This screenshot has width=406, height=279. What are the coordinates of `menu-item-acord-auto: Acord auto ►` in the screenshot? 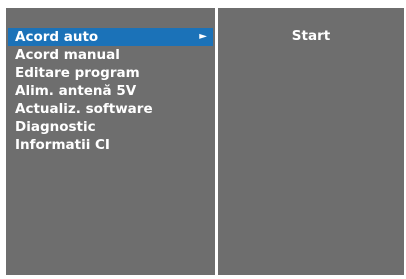 It's located at (110, 37).